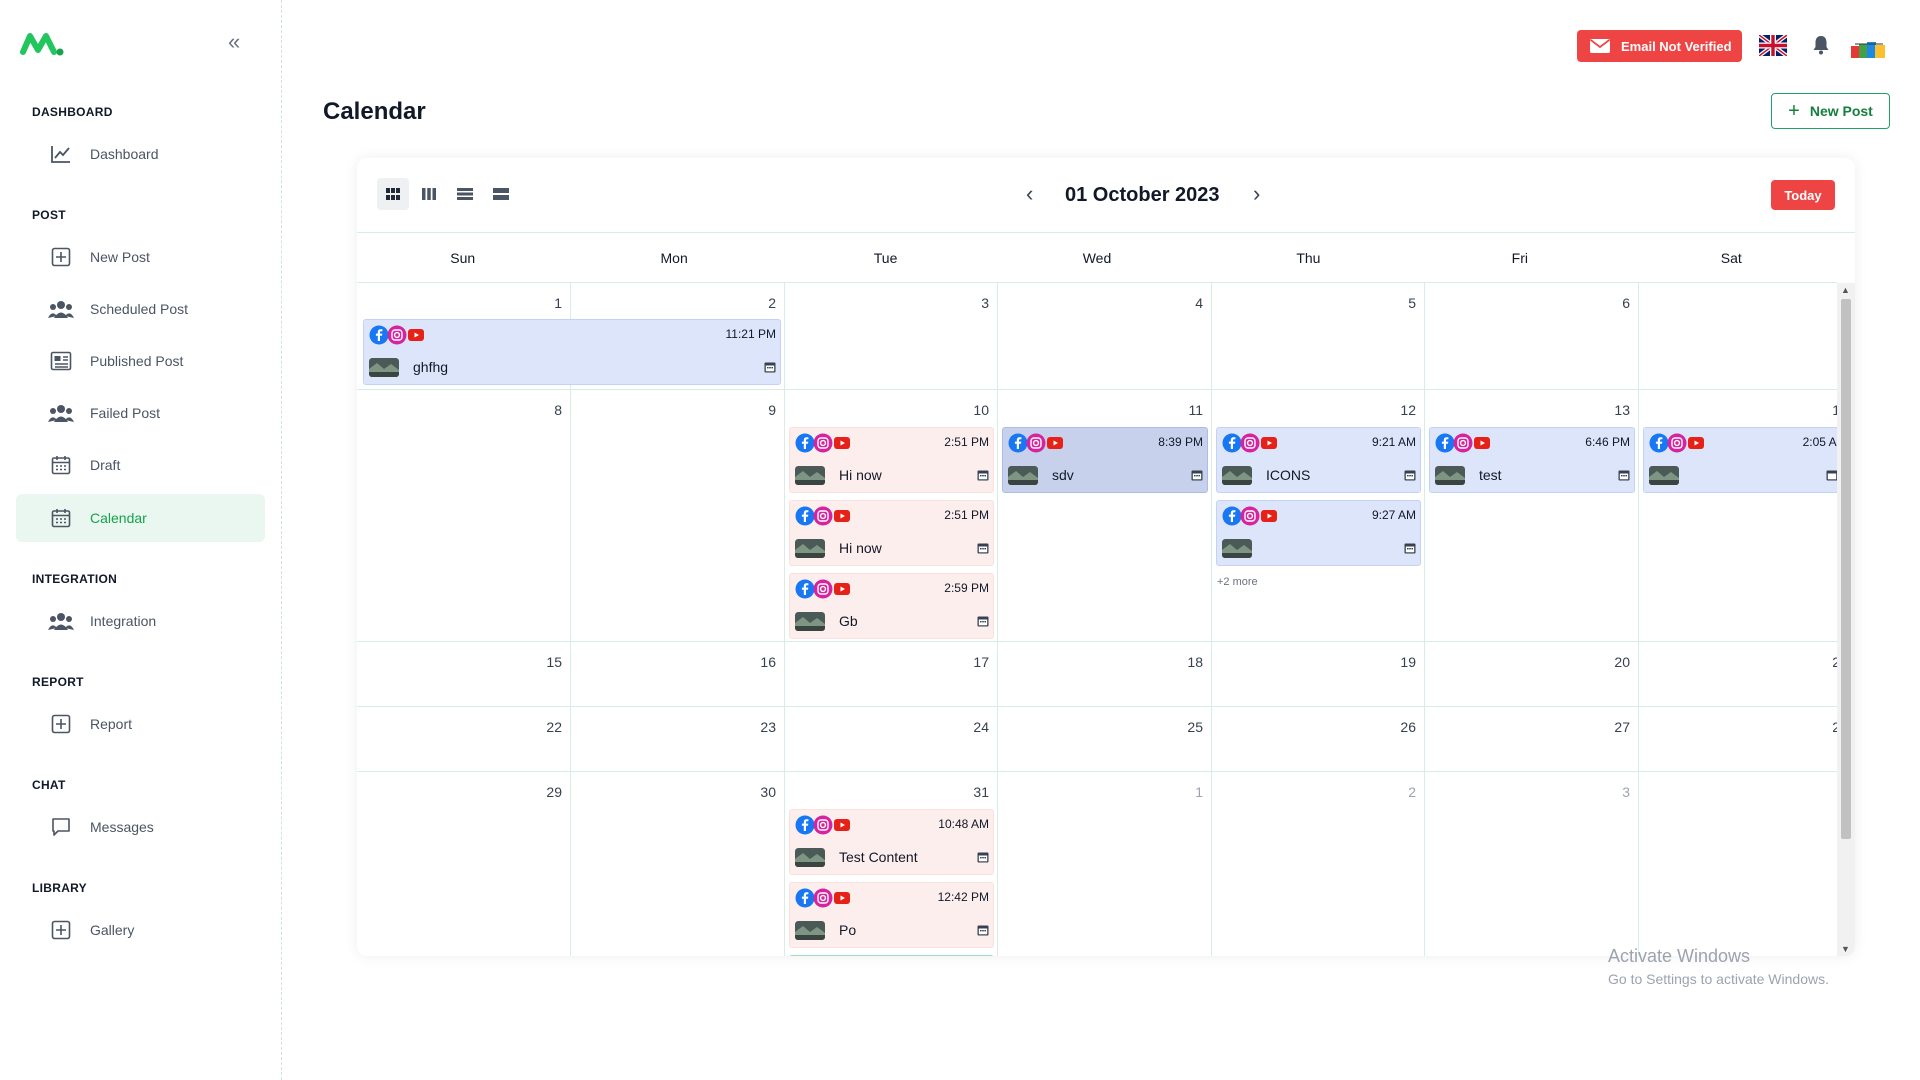 This screenshot has height=1080, width=1920. I want to click on day-cell: 30, so click(678, 864).